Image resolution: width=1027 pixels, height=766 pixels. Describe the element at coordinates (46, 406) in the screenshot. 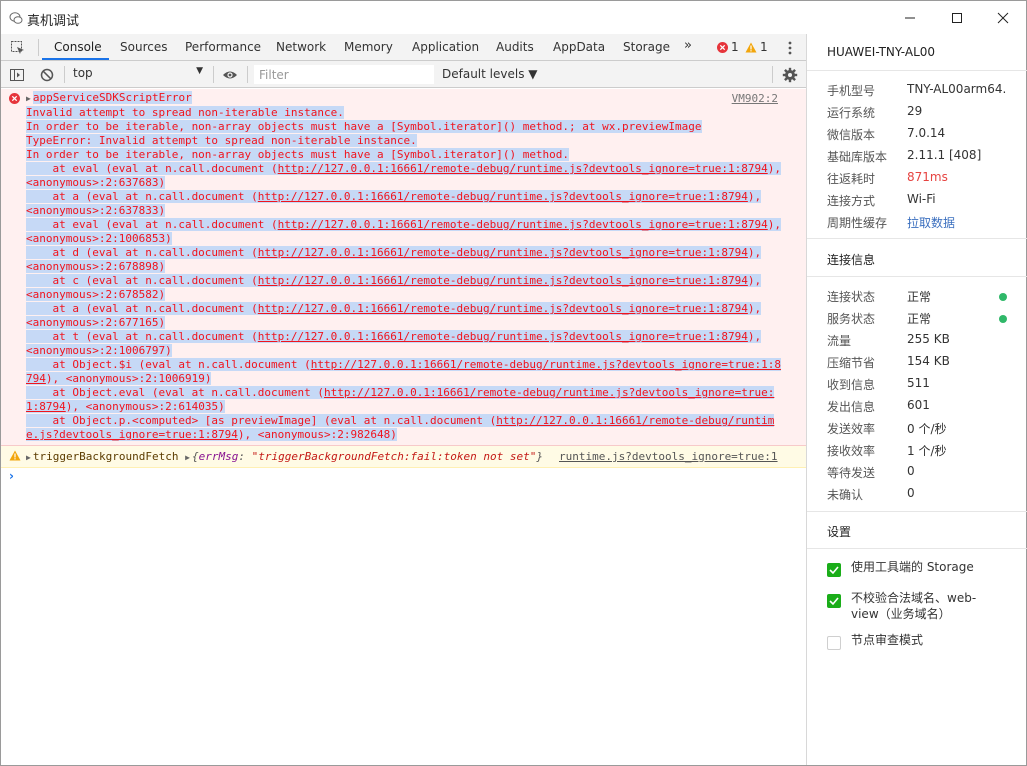

I see `stack-frame-link: 1:8794` at that location.